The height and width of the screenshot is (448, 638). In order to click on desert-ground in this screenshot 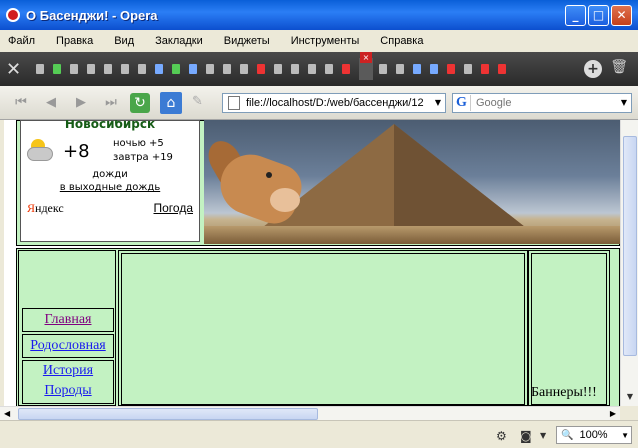, I will do `click(412, 235)`.